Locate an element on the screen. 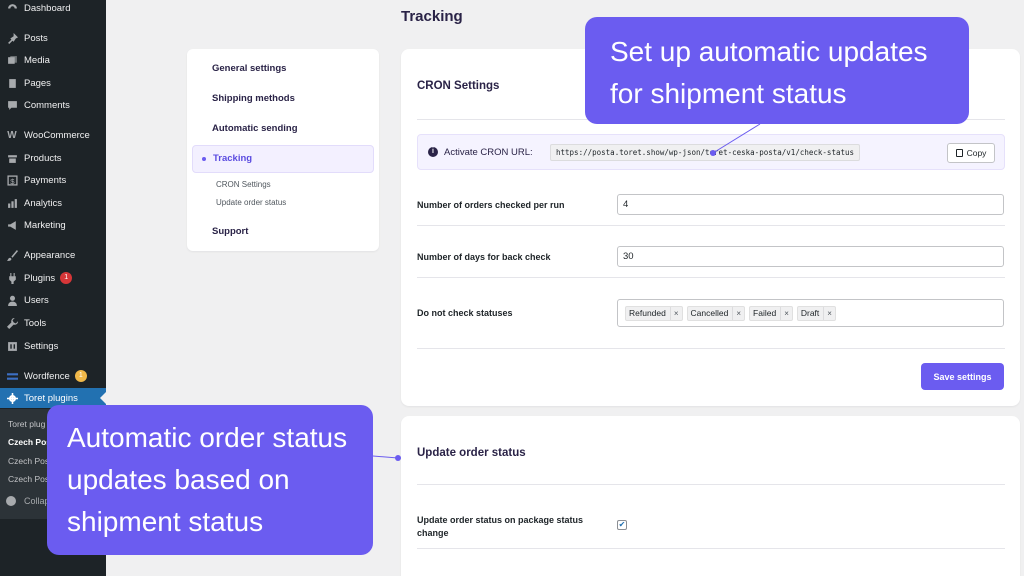 Image resolution: width=1024 pixels, height=576 pixels. sidebar-item-pages: Pages is located at coordinates (53, 83).